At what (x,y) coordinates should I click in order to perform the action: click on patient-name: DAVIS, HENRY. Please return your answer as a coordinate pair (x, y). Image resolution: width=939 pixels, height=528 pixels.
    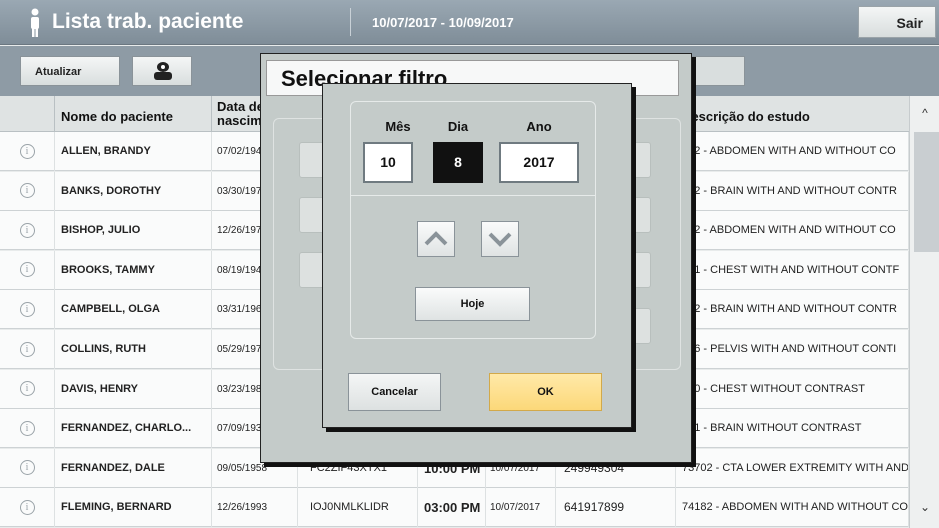
    Looking at the image, I should click on (133, 389).